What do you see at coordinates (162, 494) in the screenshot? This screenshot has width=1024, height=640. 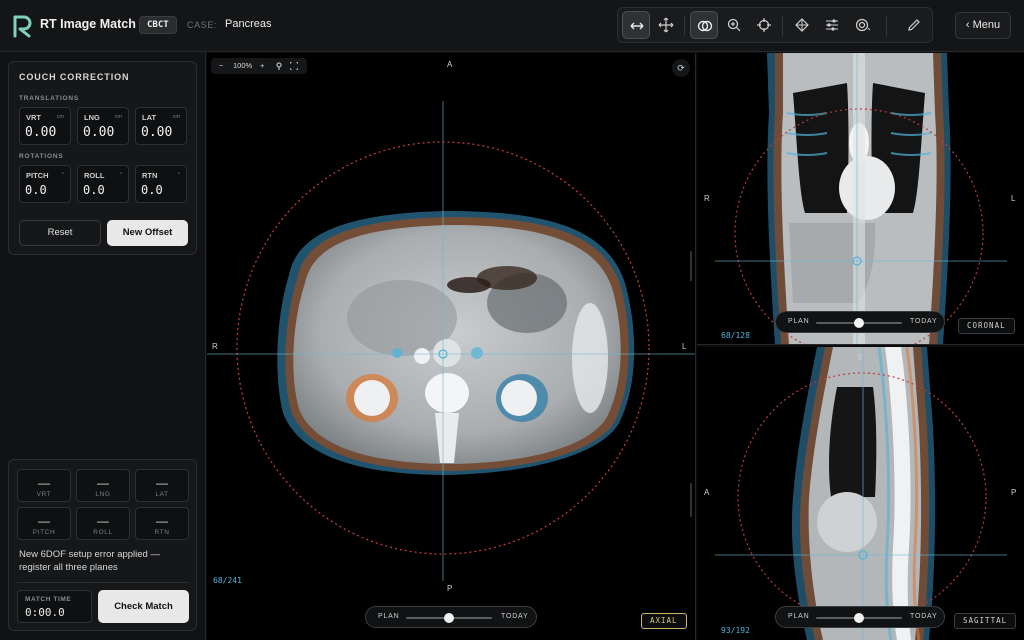 I see `result-label: LAT` at bounding box center [162, 494].